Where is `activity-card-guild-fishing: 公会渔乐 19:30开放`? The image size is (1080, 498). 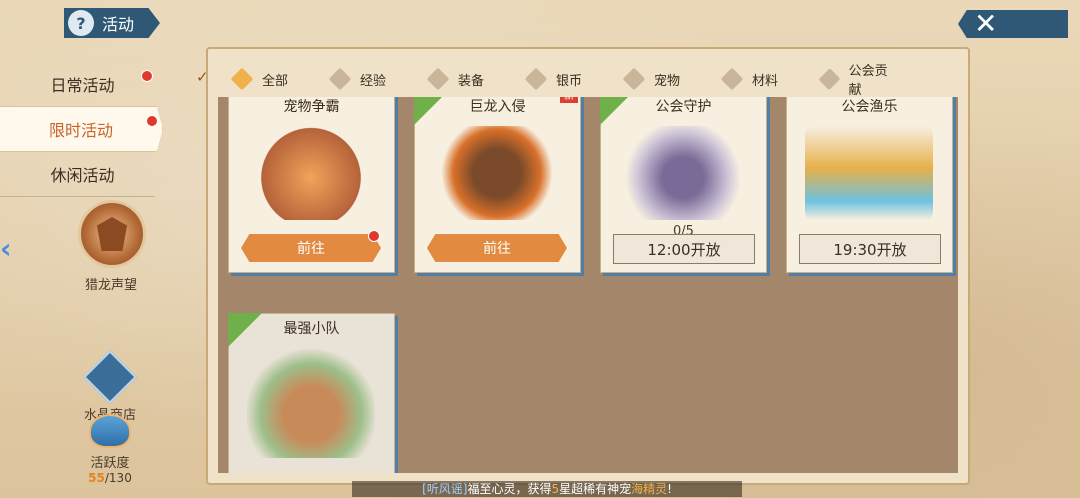 activity-card-guild-fishing: 公会渔乐 19:30开放 is located at coordinates (869, 185).